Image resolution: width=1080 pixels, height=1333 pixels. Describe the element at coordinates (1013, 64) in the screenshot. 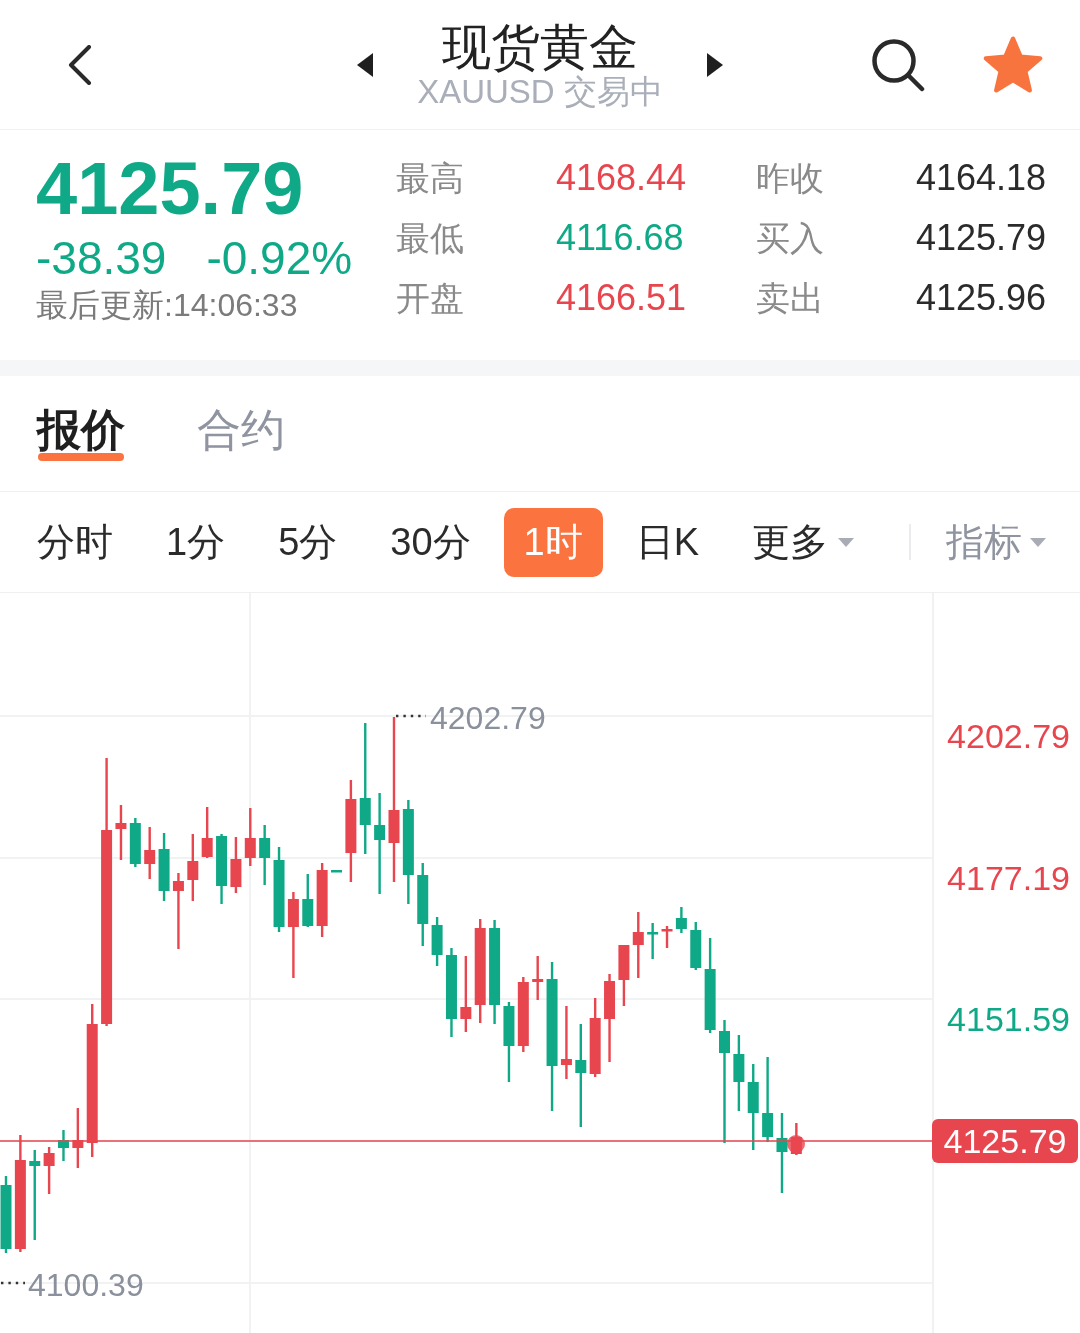

I see `star-icon` at that location.